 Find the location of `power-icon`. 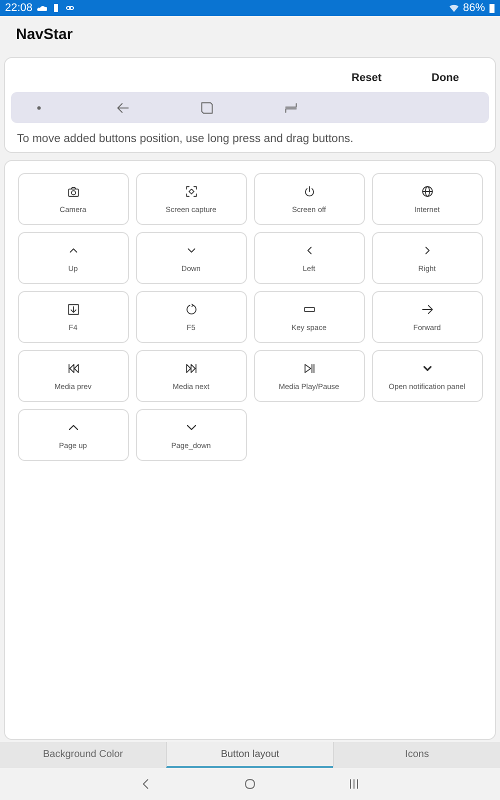

power-icon is located at coordinates (309, 191).